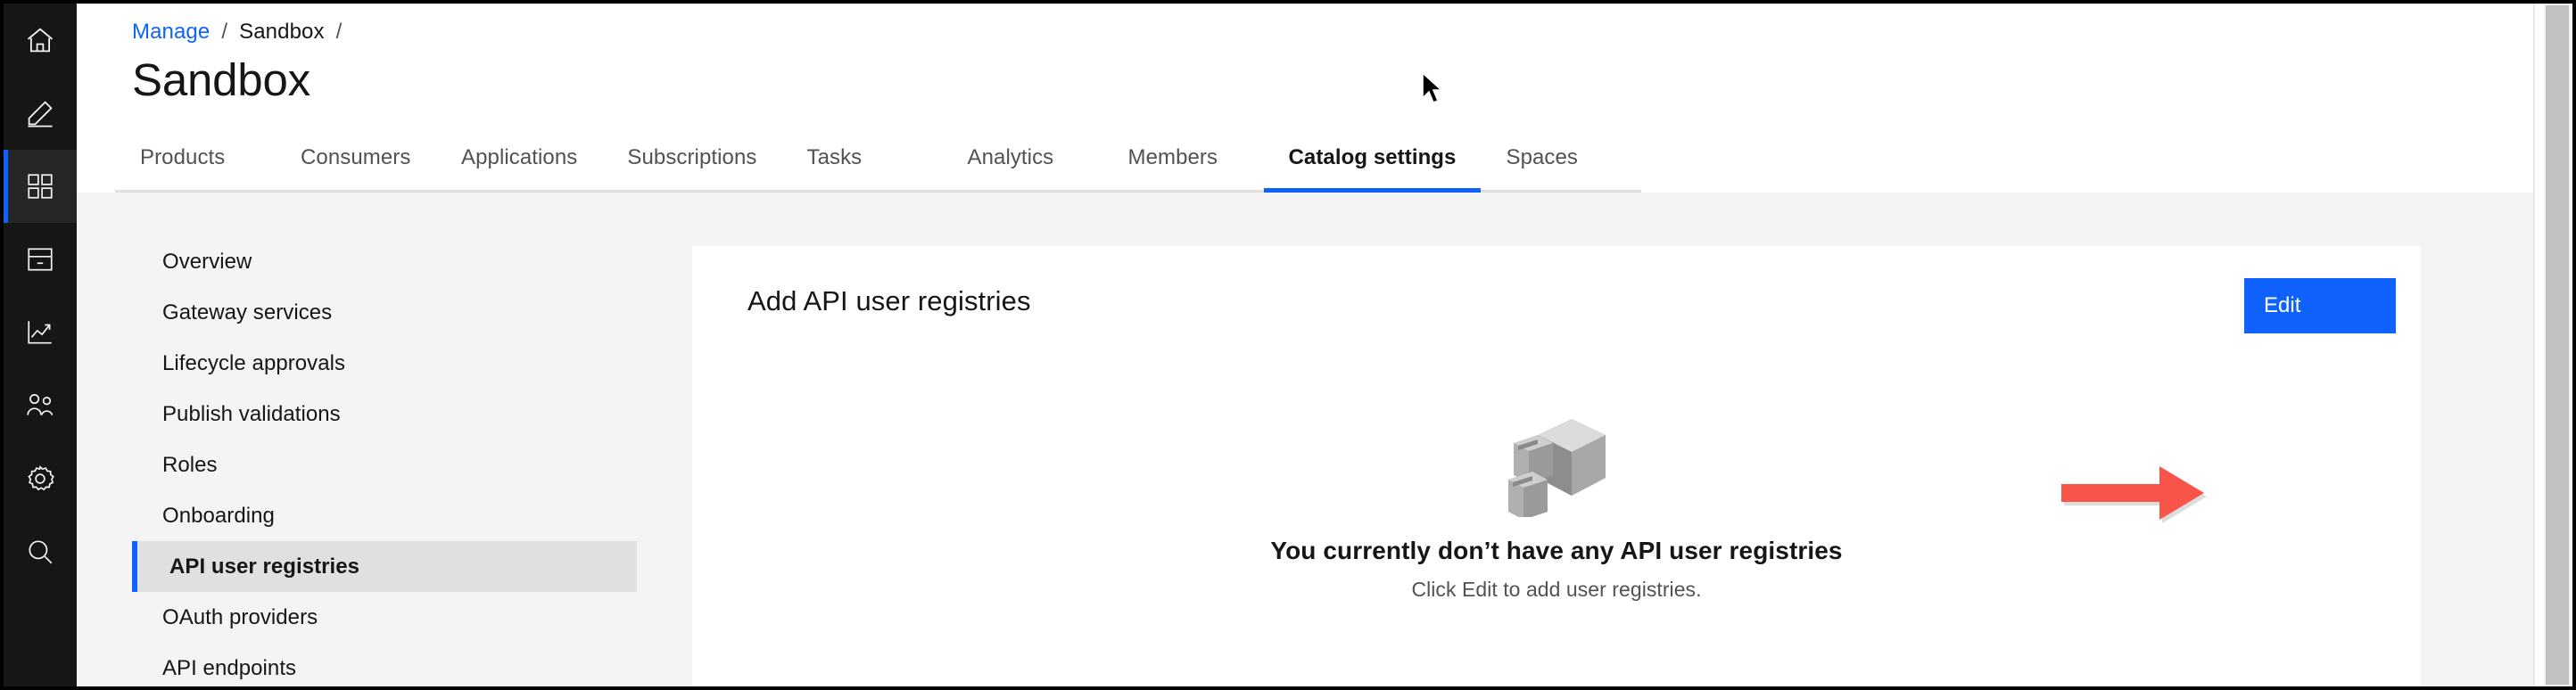 This screenshot has height=690, width=2576. I want to click on subnav-item-publish-validations: Publish validations, so click(385, 414).